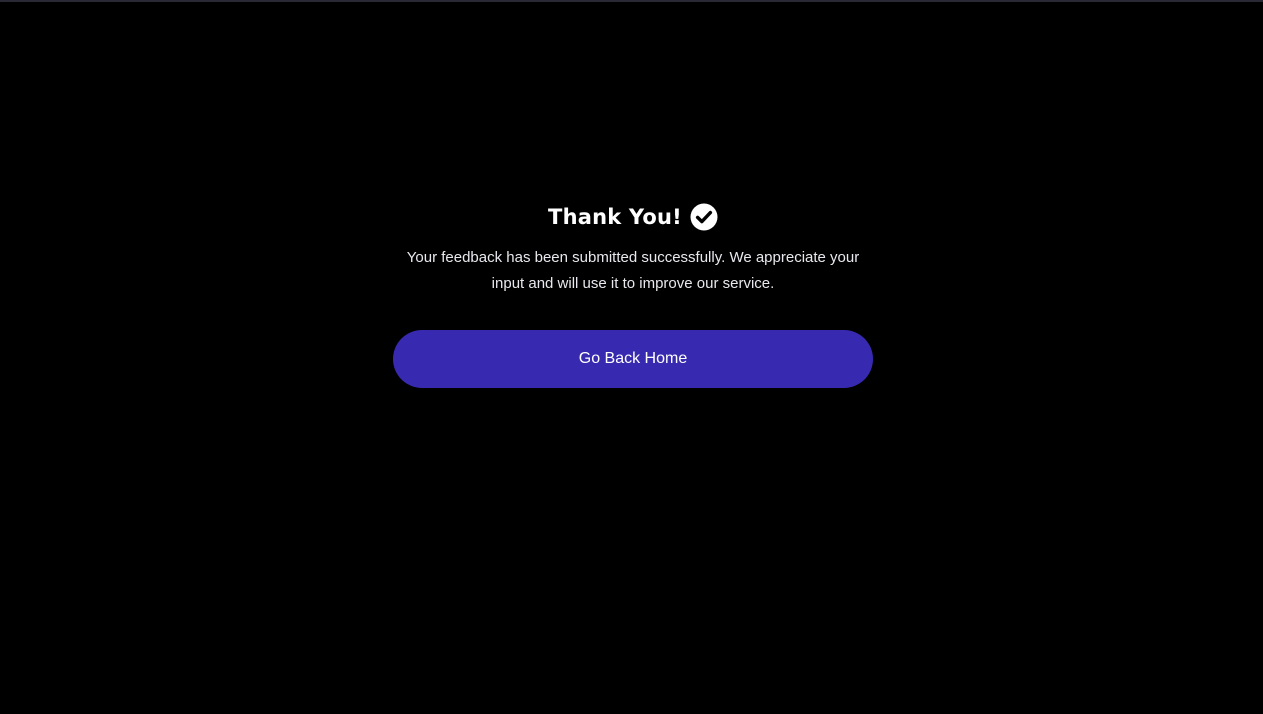 Image resolution: width=1263 pixels, height=714 pixels. I want to click on heading-row: Thank You!, so click(633, 217).